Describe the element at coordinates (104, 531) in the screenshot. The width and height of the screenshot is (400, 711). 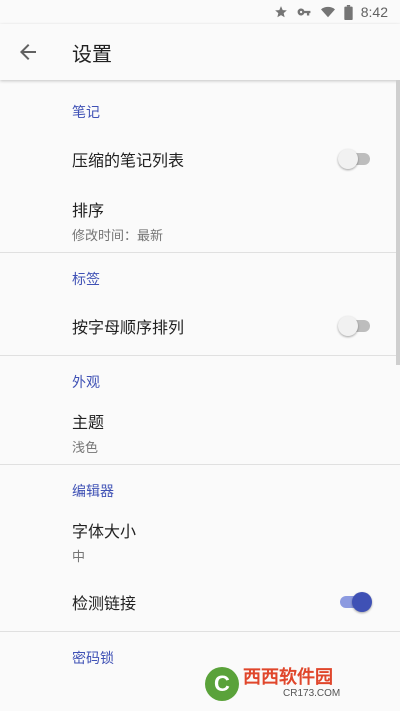
I see `pref-title: 字体大小` at that location.